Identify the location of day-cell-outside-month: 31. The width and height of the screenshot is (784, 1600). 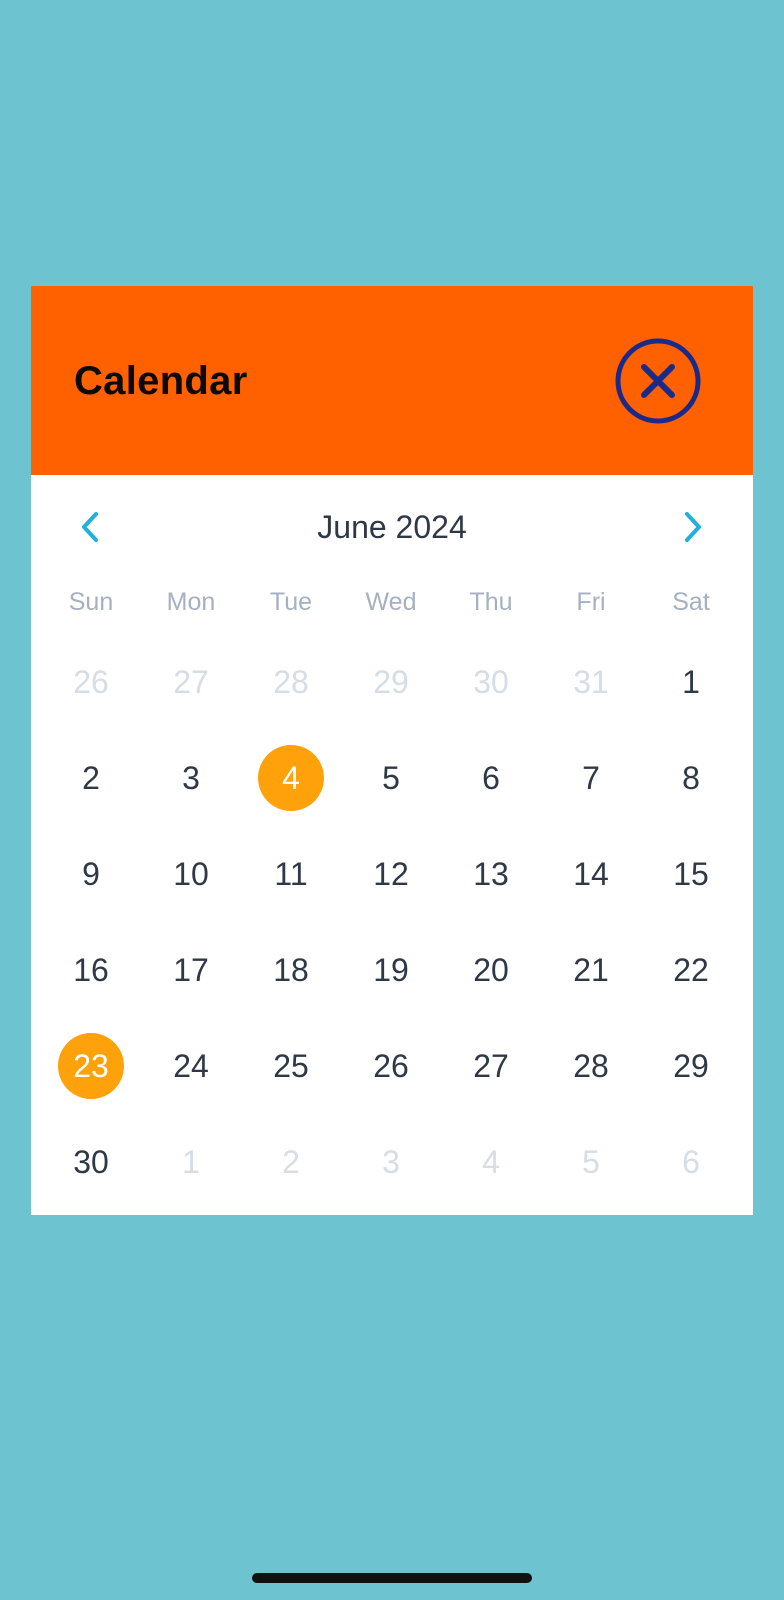
(591, 682).